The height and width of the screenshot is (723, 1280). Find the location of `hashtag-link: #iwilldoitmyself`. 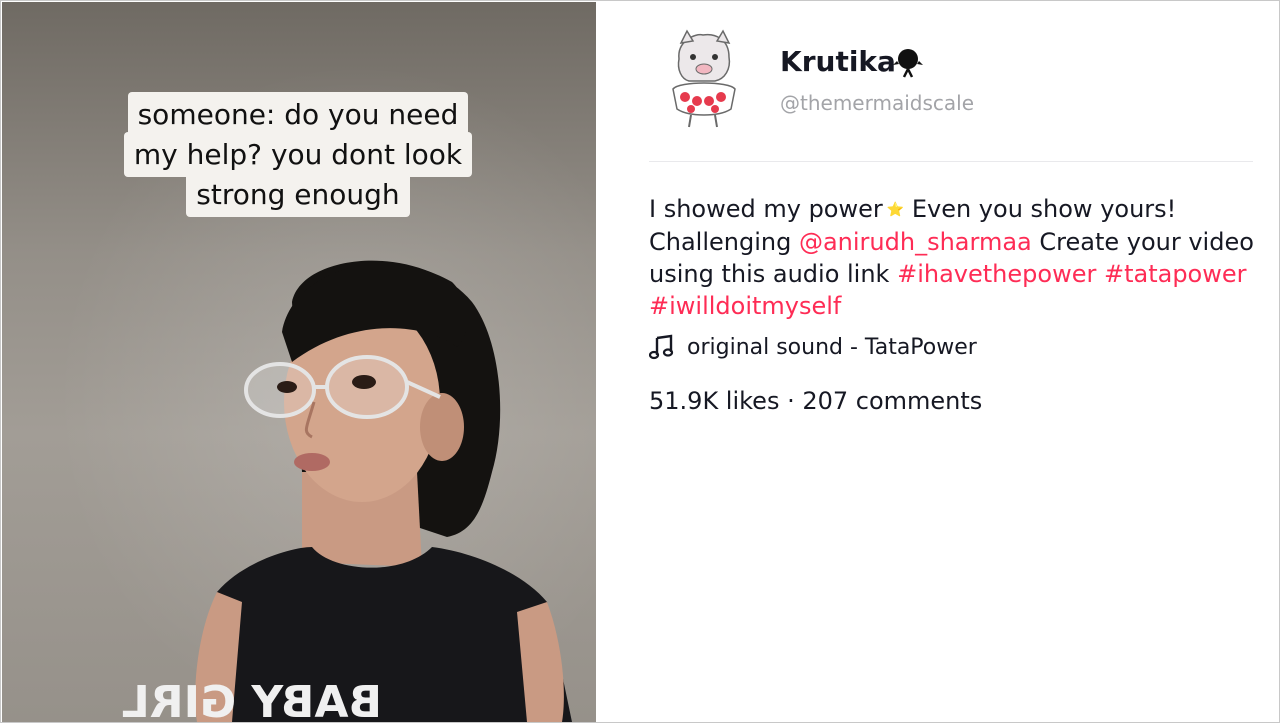

hashtag-link: #iwilldoitmyself is located at coordinates (745, 306).